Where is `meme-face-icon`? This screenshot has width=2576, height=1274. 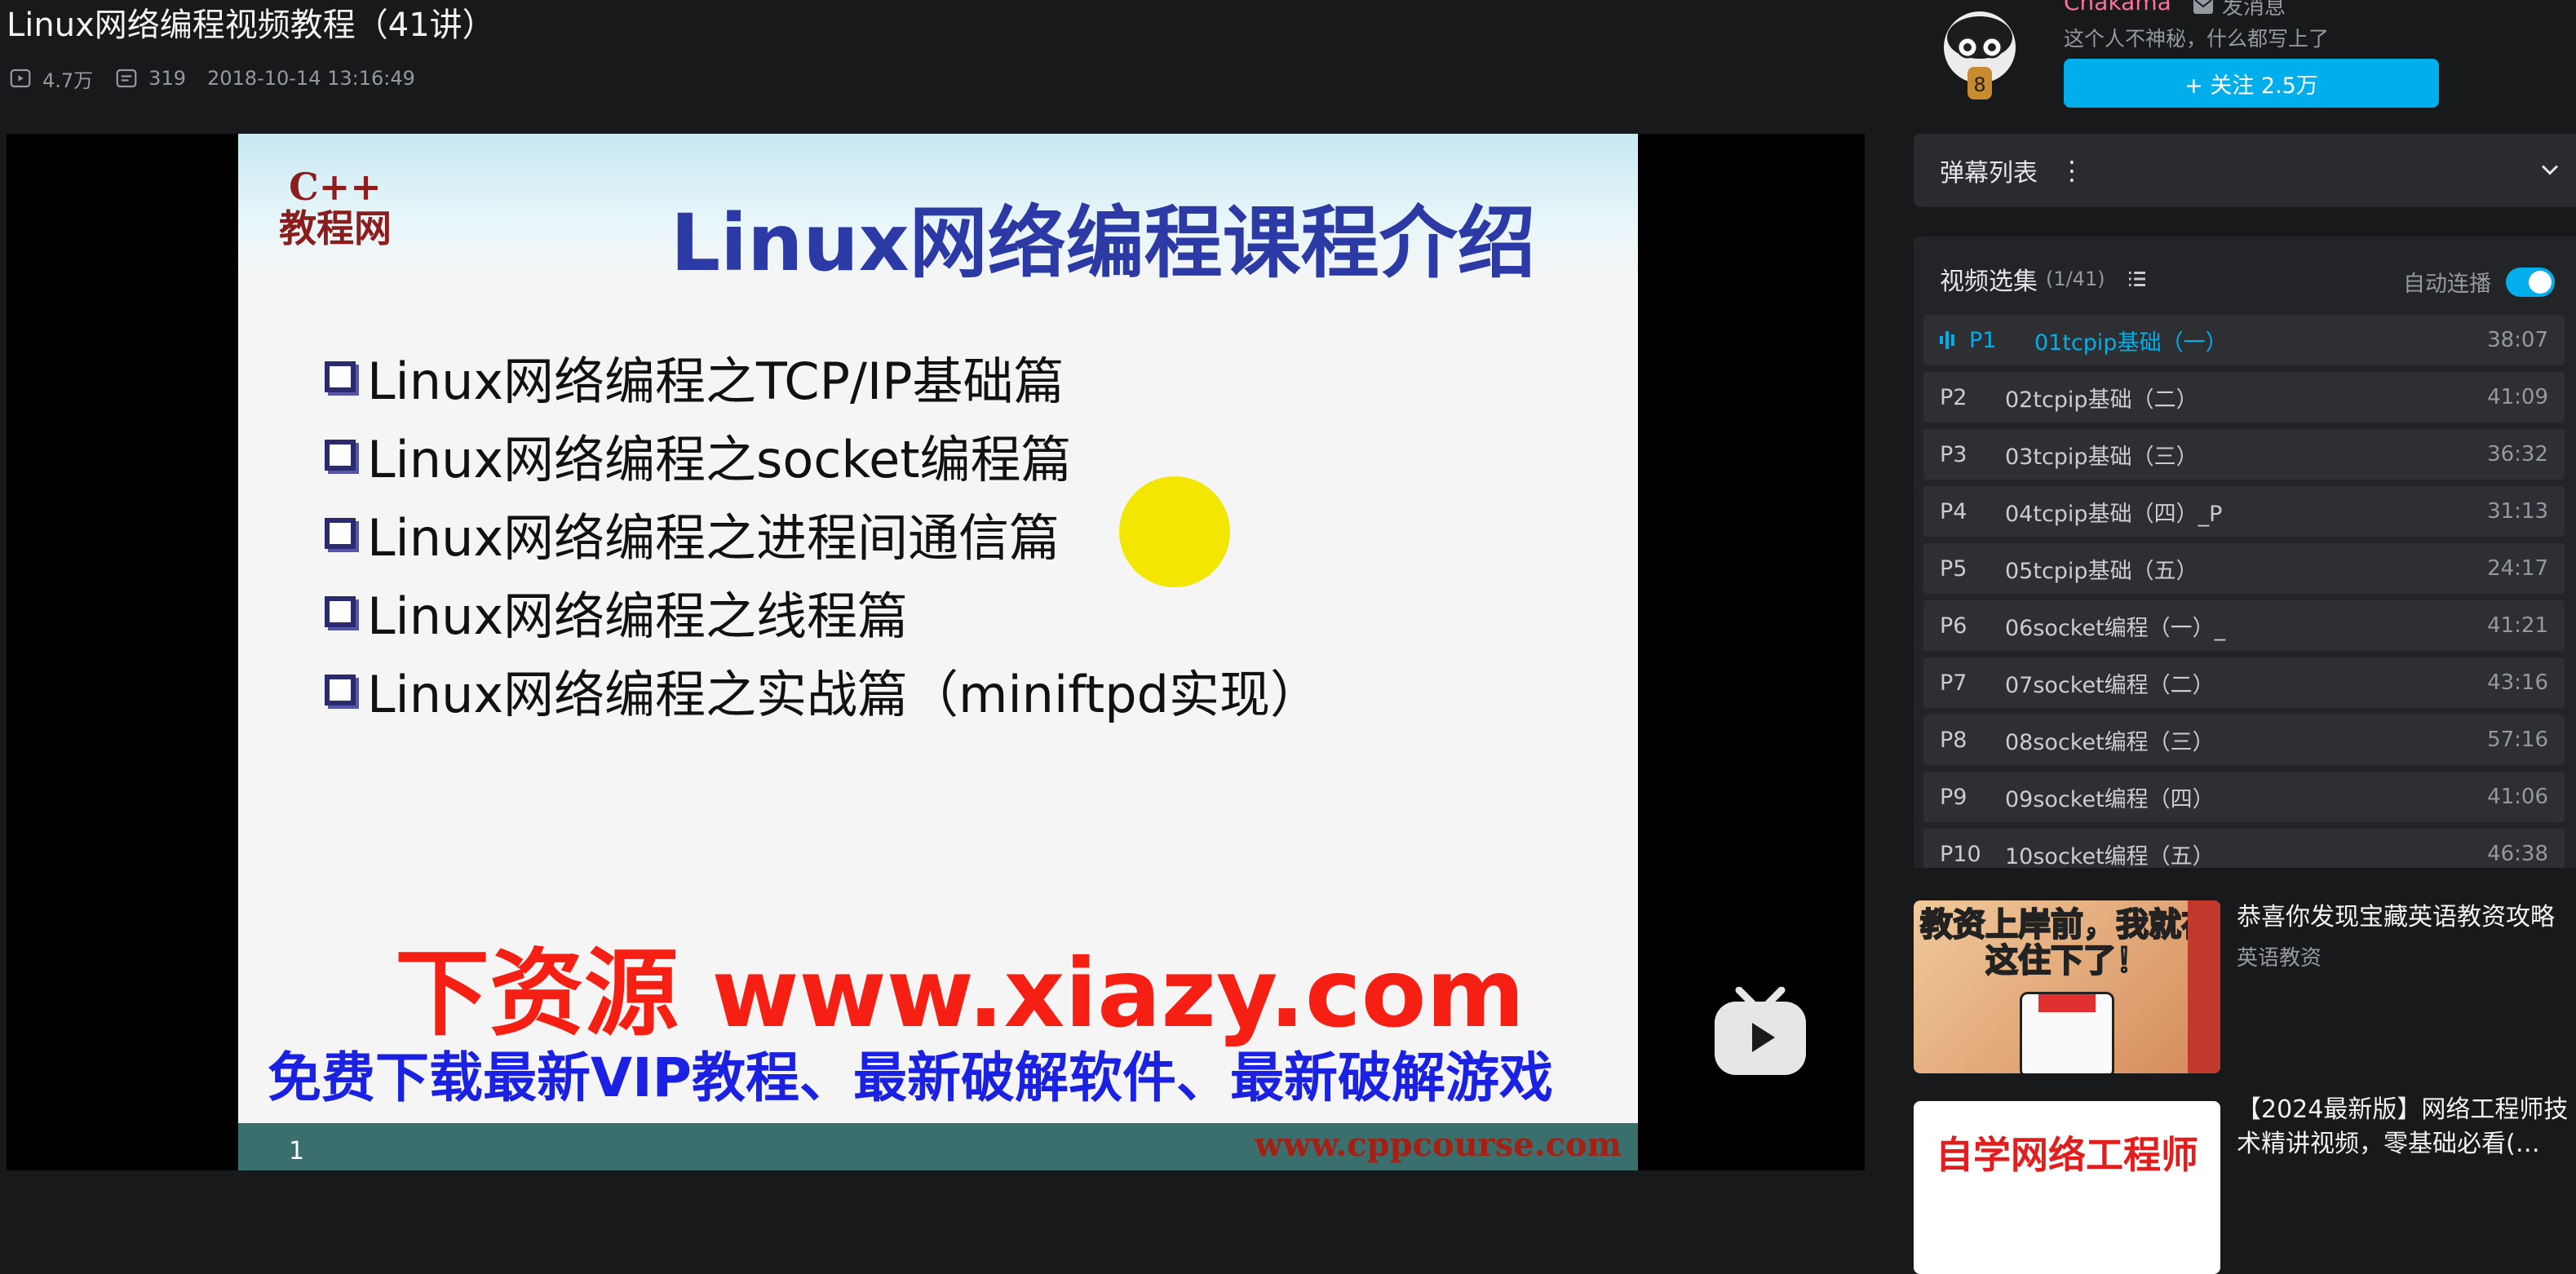
meme-face-icon is located at coordinates (2067, 1032).